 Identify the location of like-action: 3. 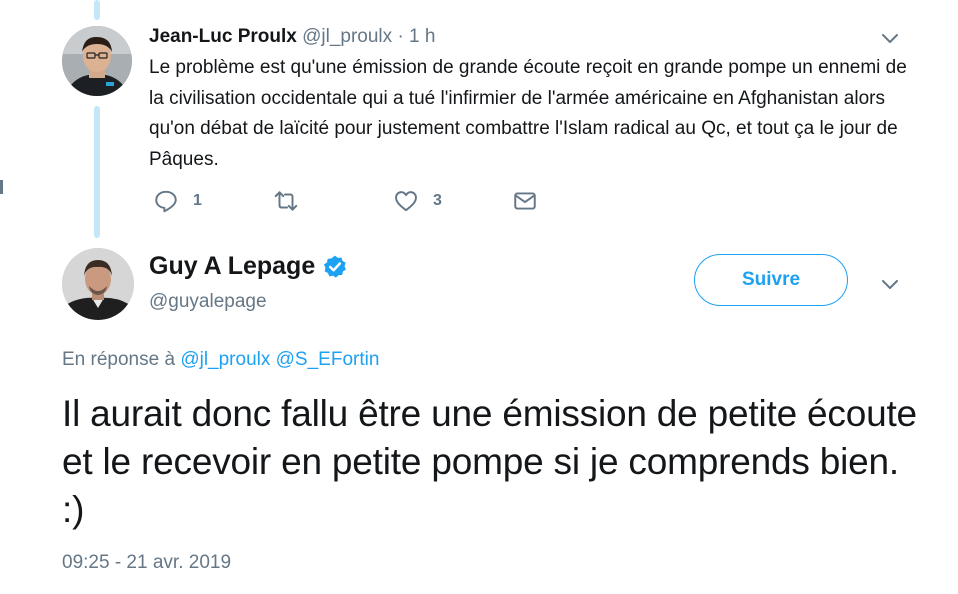
(417, 201).